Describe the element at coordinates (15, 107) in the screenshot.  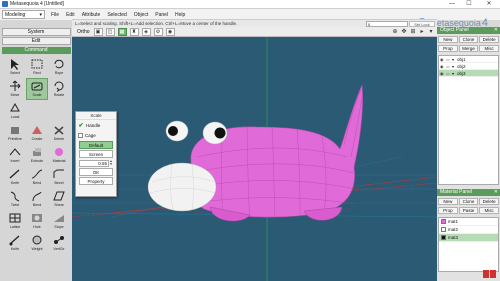
I see `local-icon` at that location.